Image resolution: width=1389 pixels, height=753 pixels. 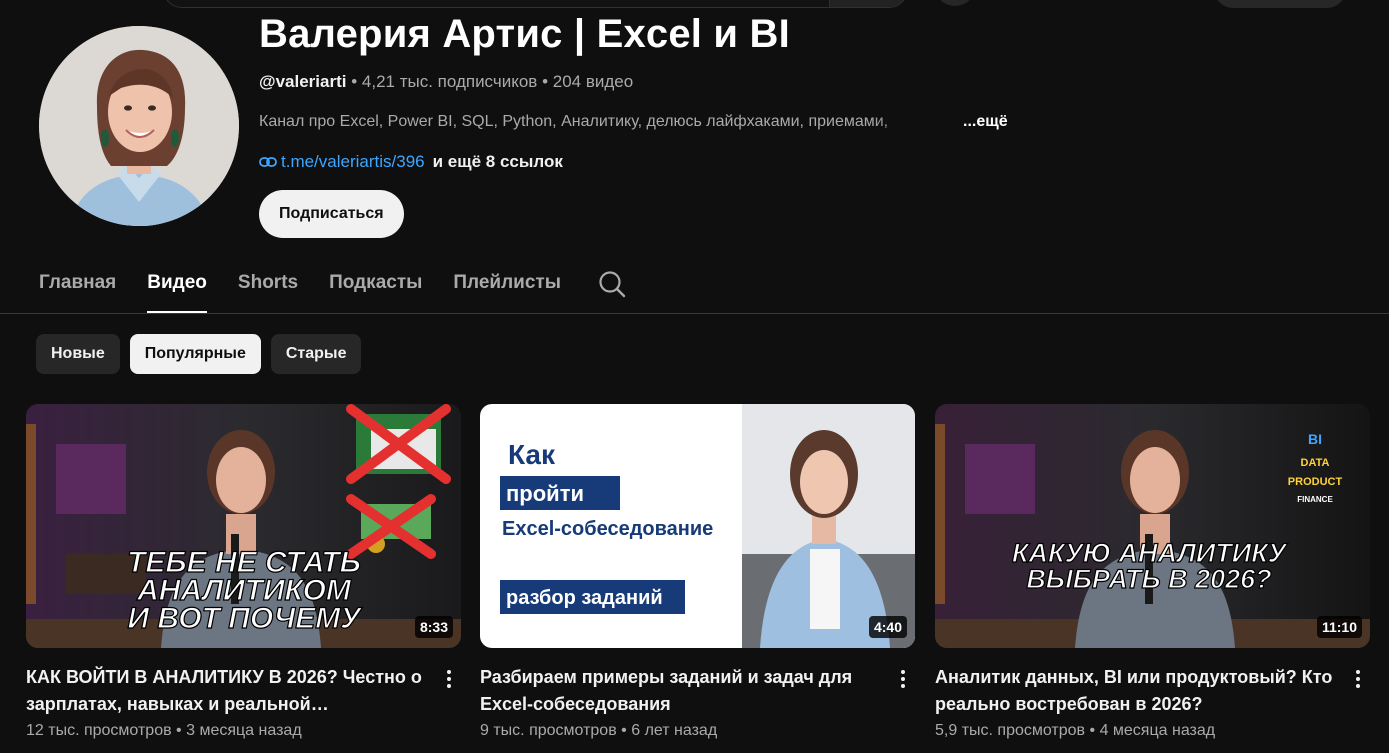 I want to click on video-meta: 12 тыс. просмотров • 3 месяца назад, so click(x=164, y=731).